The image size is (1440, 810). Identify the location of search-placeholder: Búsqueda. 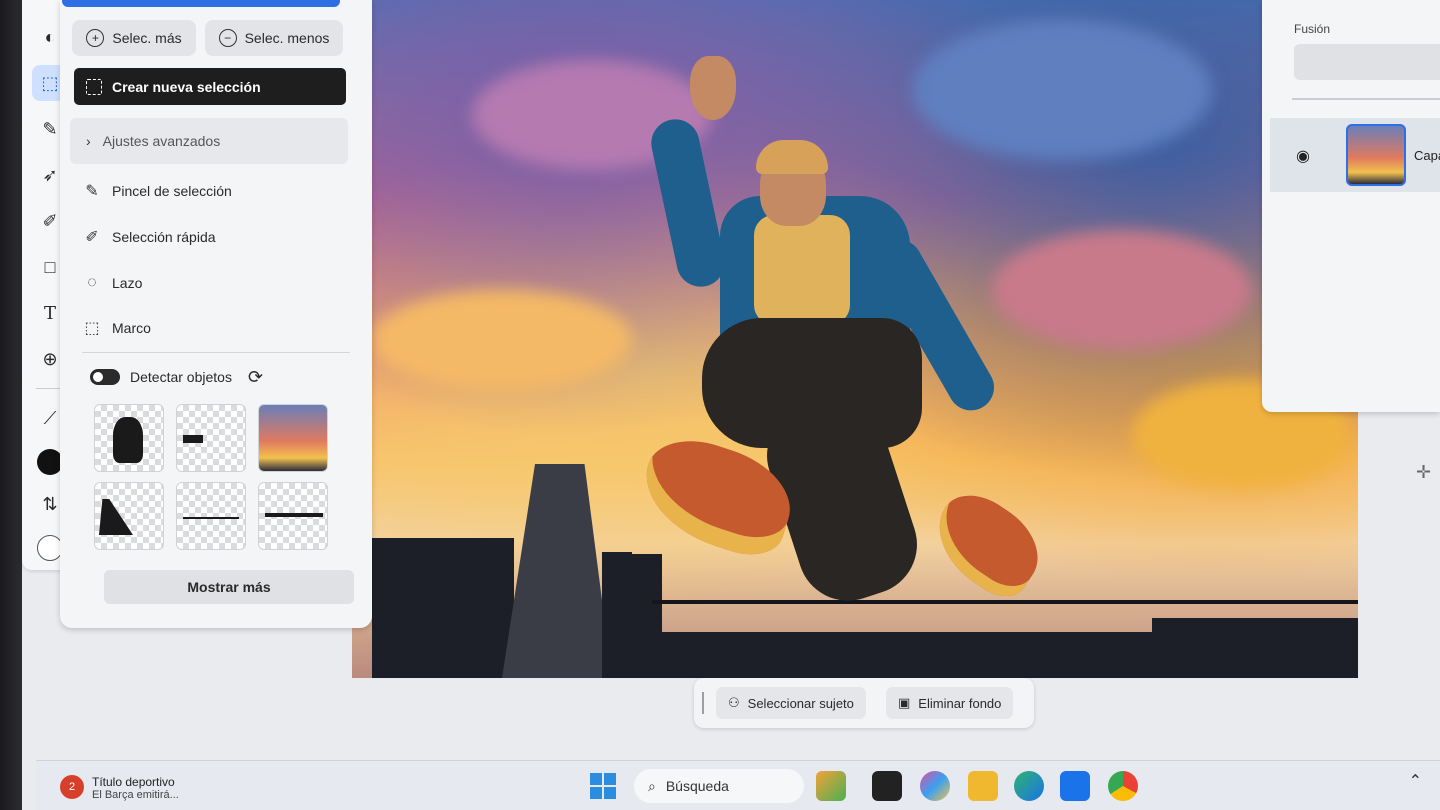
(697, 786).